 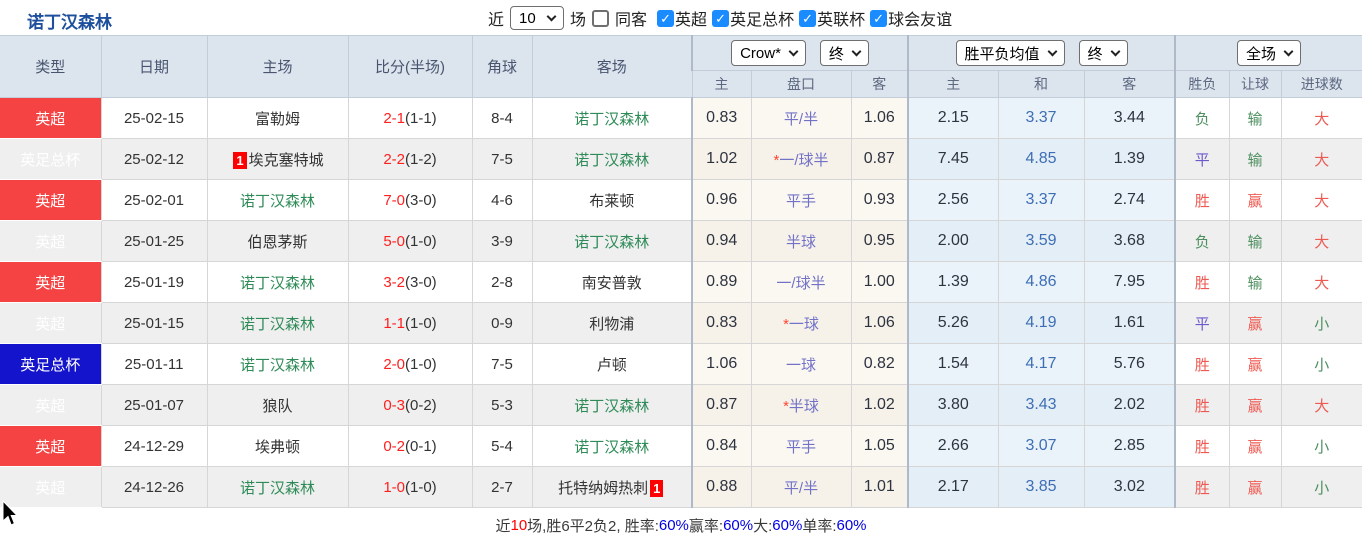 What do you see at coordinates (421, 446) in the screenshot?
I see `halftime-score: (0-1)` at bounding box center [421, 446].